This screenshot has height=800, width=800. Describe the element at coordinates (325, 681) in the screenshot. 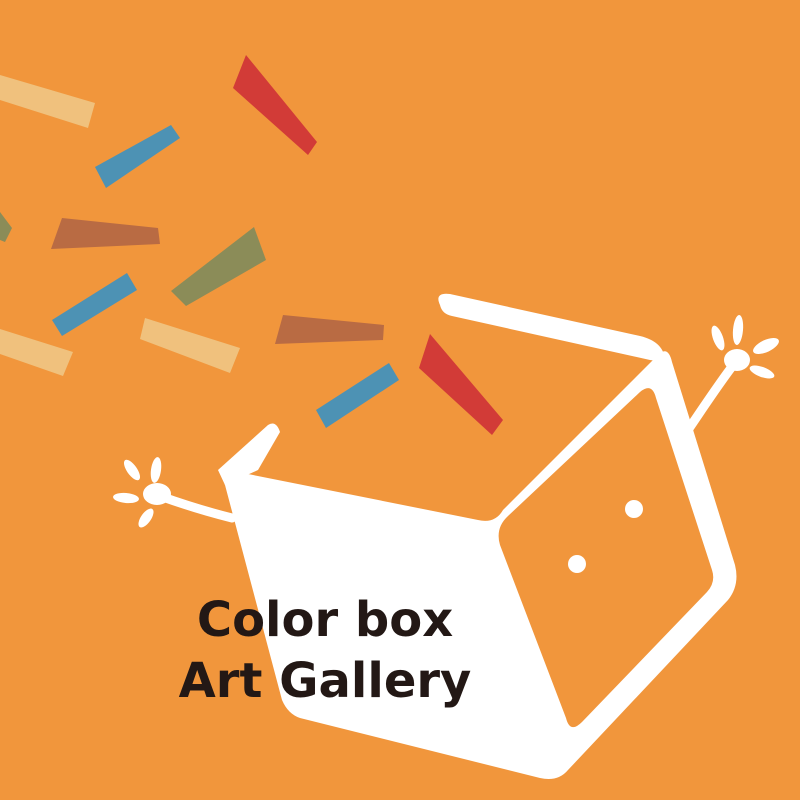

I see `title-line-2: Art Gallery` at that location.